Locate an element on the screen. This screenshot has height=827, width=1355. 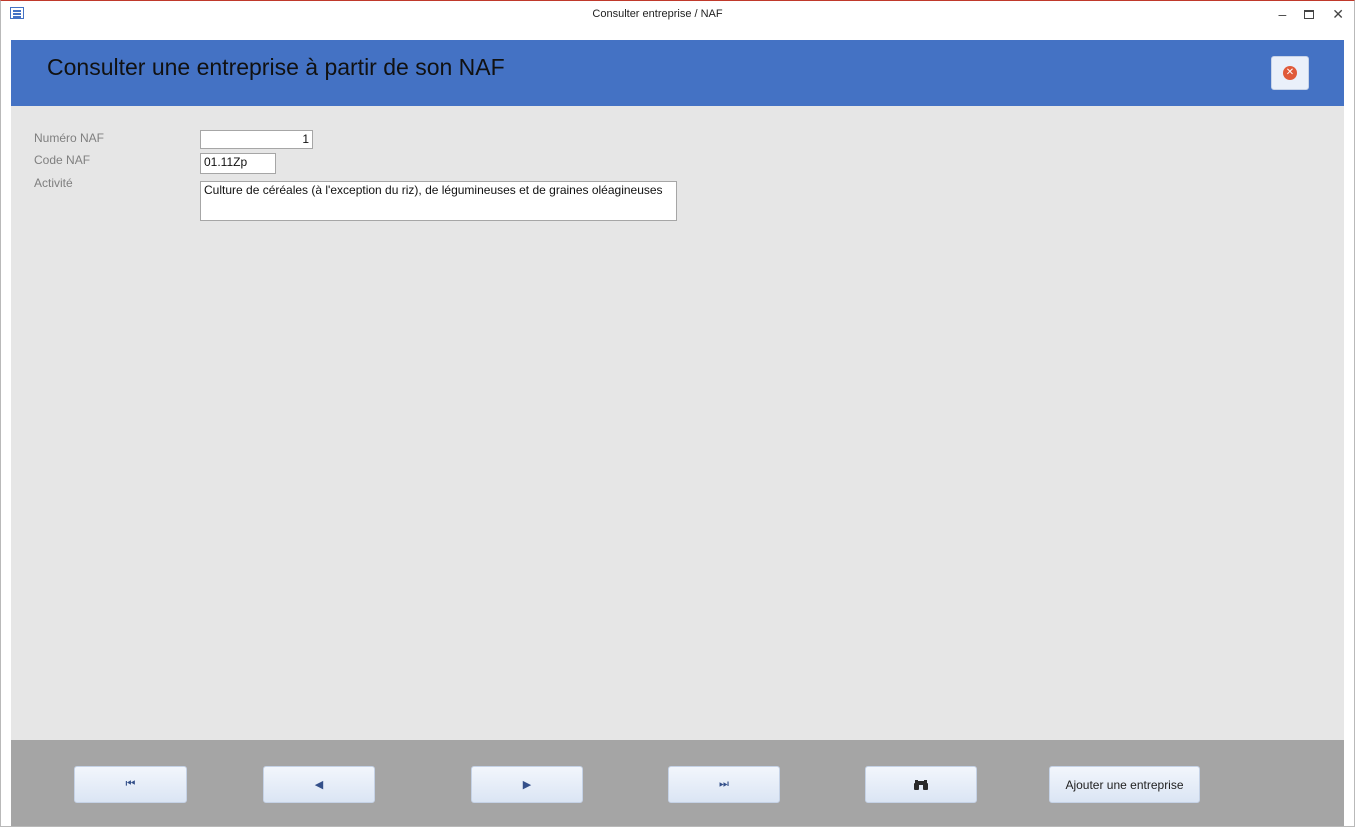
last-record-icon: ⏭ is located at coordinates (724, 784).